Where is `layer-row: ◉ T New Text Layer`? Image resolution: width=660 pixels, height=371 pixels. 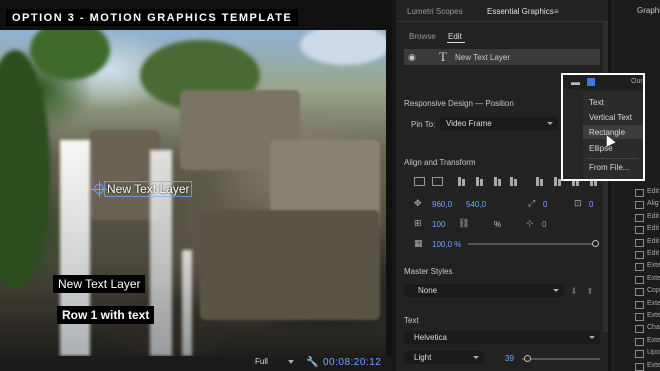 layer-row: ◉ T New Text Layer is located at coordinates (502, 57).